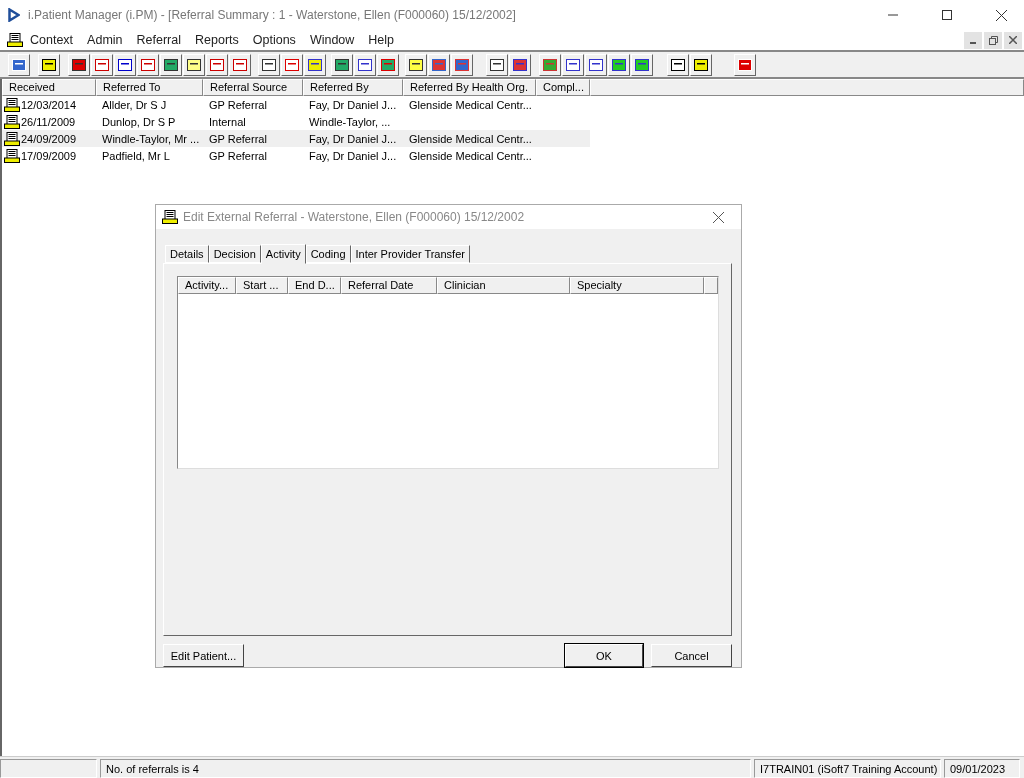 The width and height of the screenshot is (1024, 778). What do you see at coordinates (227, 121) in the screenshot?
I see `table-cell-text: Internal` at bounding box center [227, 121].